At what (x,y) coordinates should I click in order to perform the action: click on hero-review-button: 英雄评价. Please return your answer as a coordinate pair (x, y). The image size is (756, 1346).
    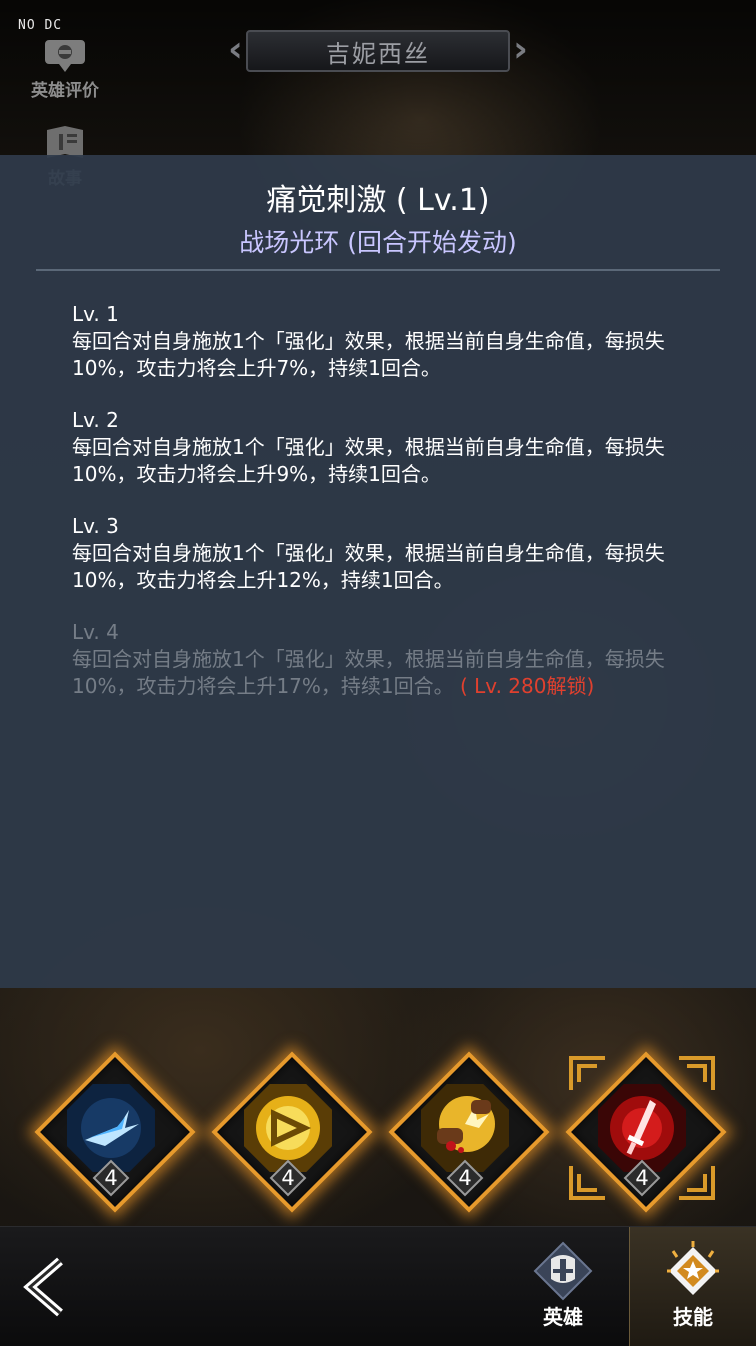
    Looking at the image, I should click on (65, 68).